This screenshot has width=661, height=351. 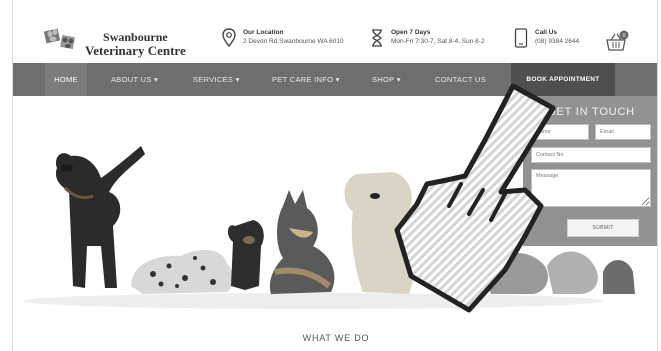 I want to click on rottweiler-illustration, so click(x=100, y=217).